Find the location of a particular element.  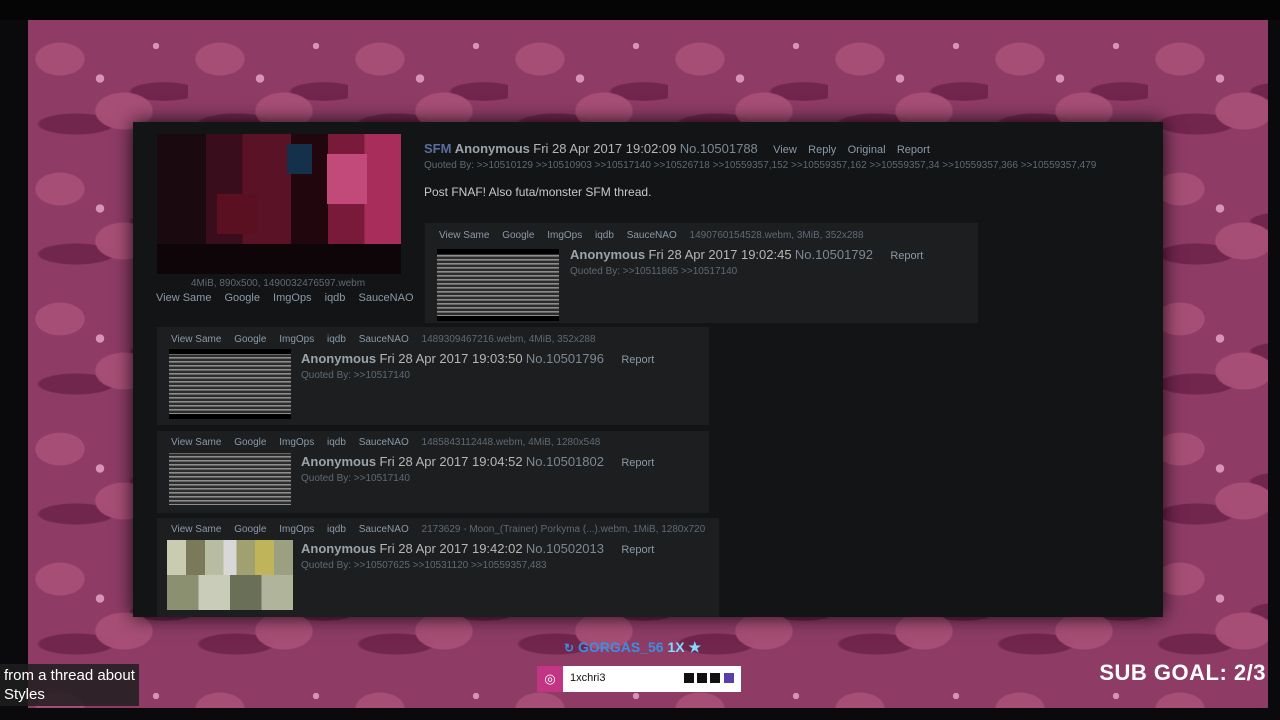

gift-multiplier: 1X is located at coordinates (676, 647).